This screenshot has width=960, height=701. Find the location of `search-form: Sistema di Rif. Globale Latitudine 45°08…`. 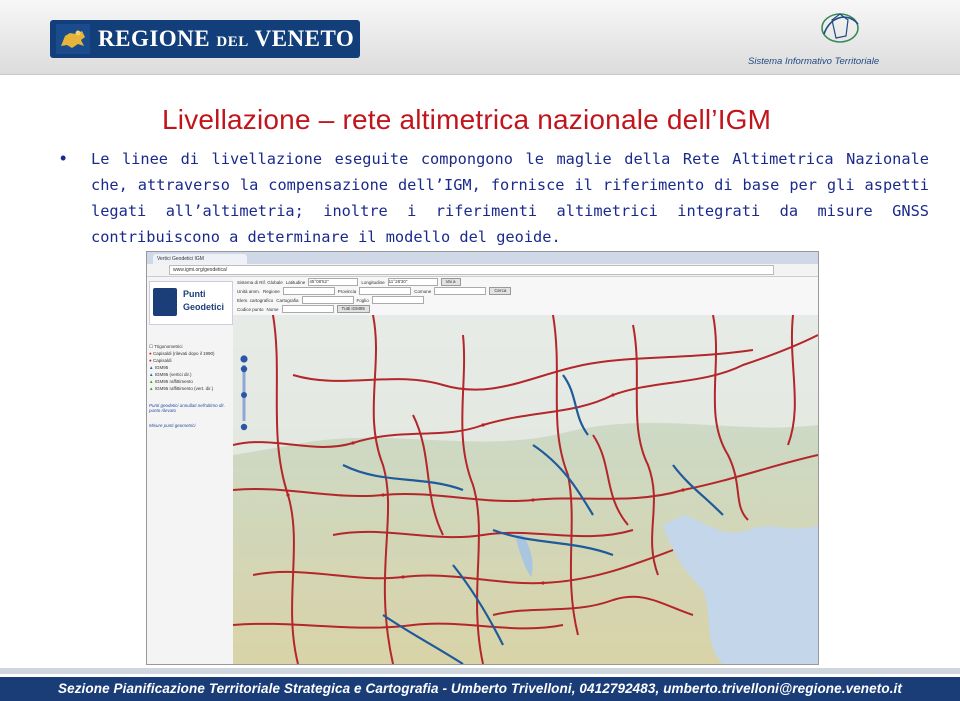

search-form: Sistema di Rif. Globale Latitudine 45°08… is located at coordinates (525, 296).